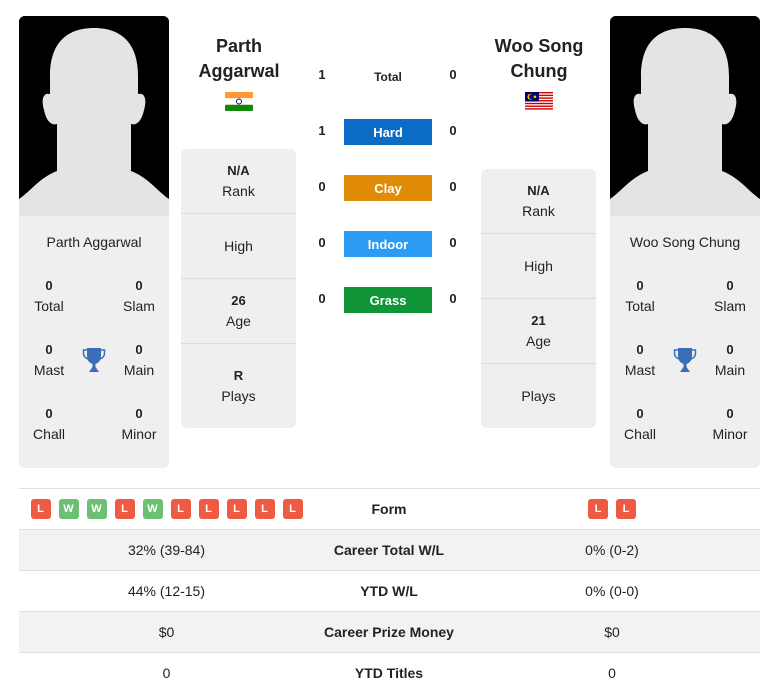  Describe the element at coordinates (612, 591) in the screenshot. I see `player2-value: 0% (0-0)` at that location.